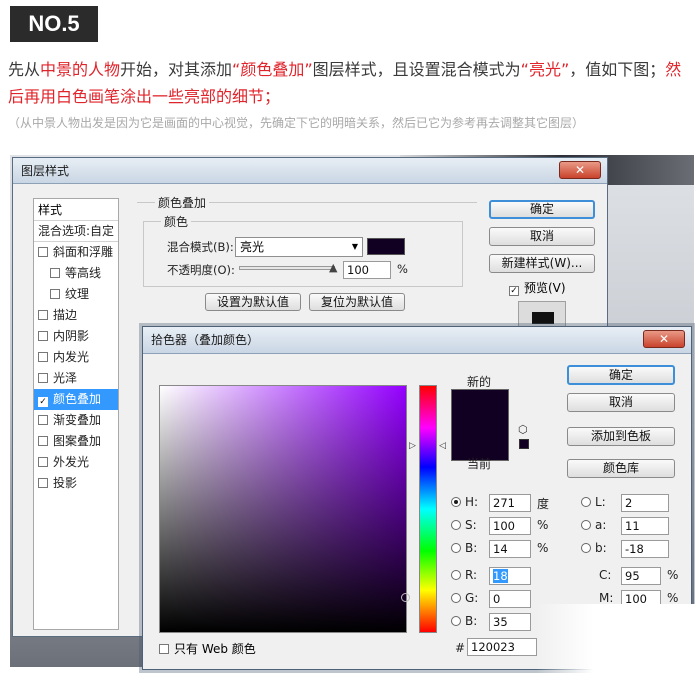 This screenshot has height=675, width=700. I want to click on style-item: 渐变叠加, so click(76, 420).